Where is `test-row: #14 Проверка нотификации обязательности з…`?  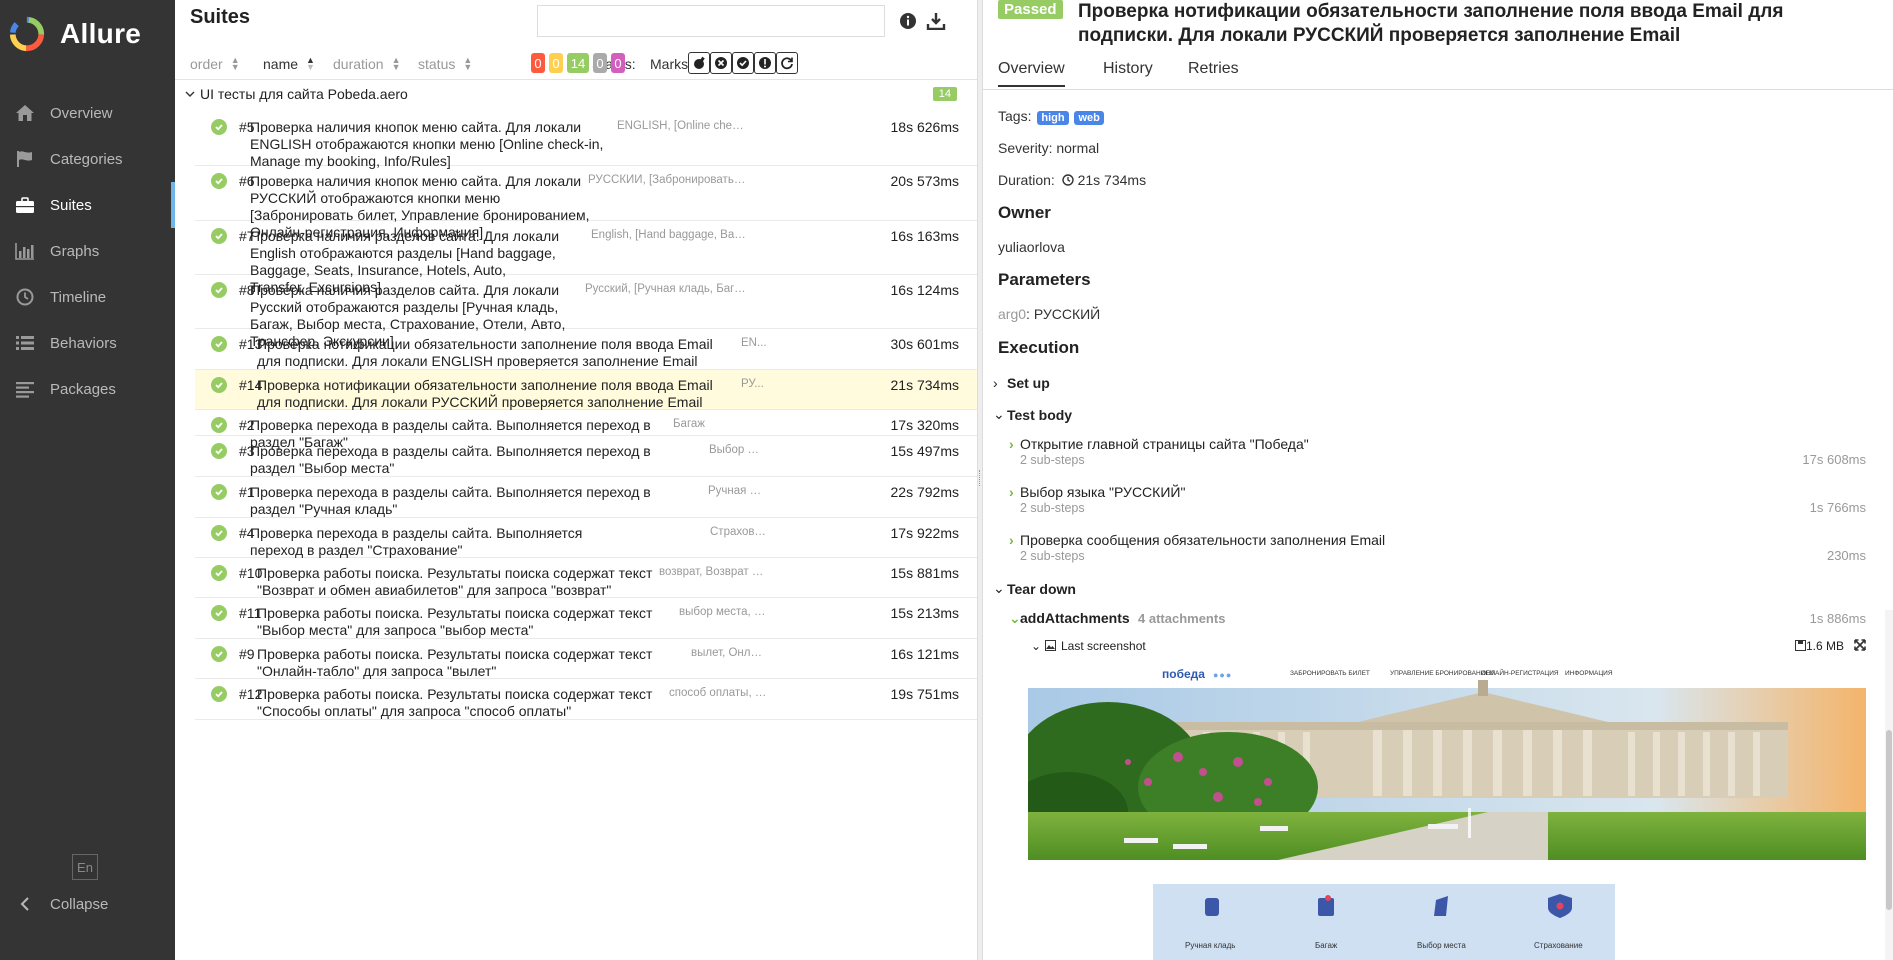
test-row: #14 Проверка нотификации обязательности з… is located at coordinates (586, 390).